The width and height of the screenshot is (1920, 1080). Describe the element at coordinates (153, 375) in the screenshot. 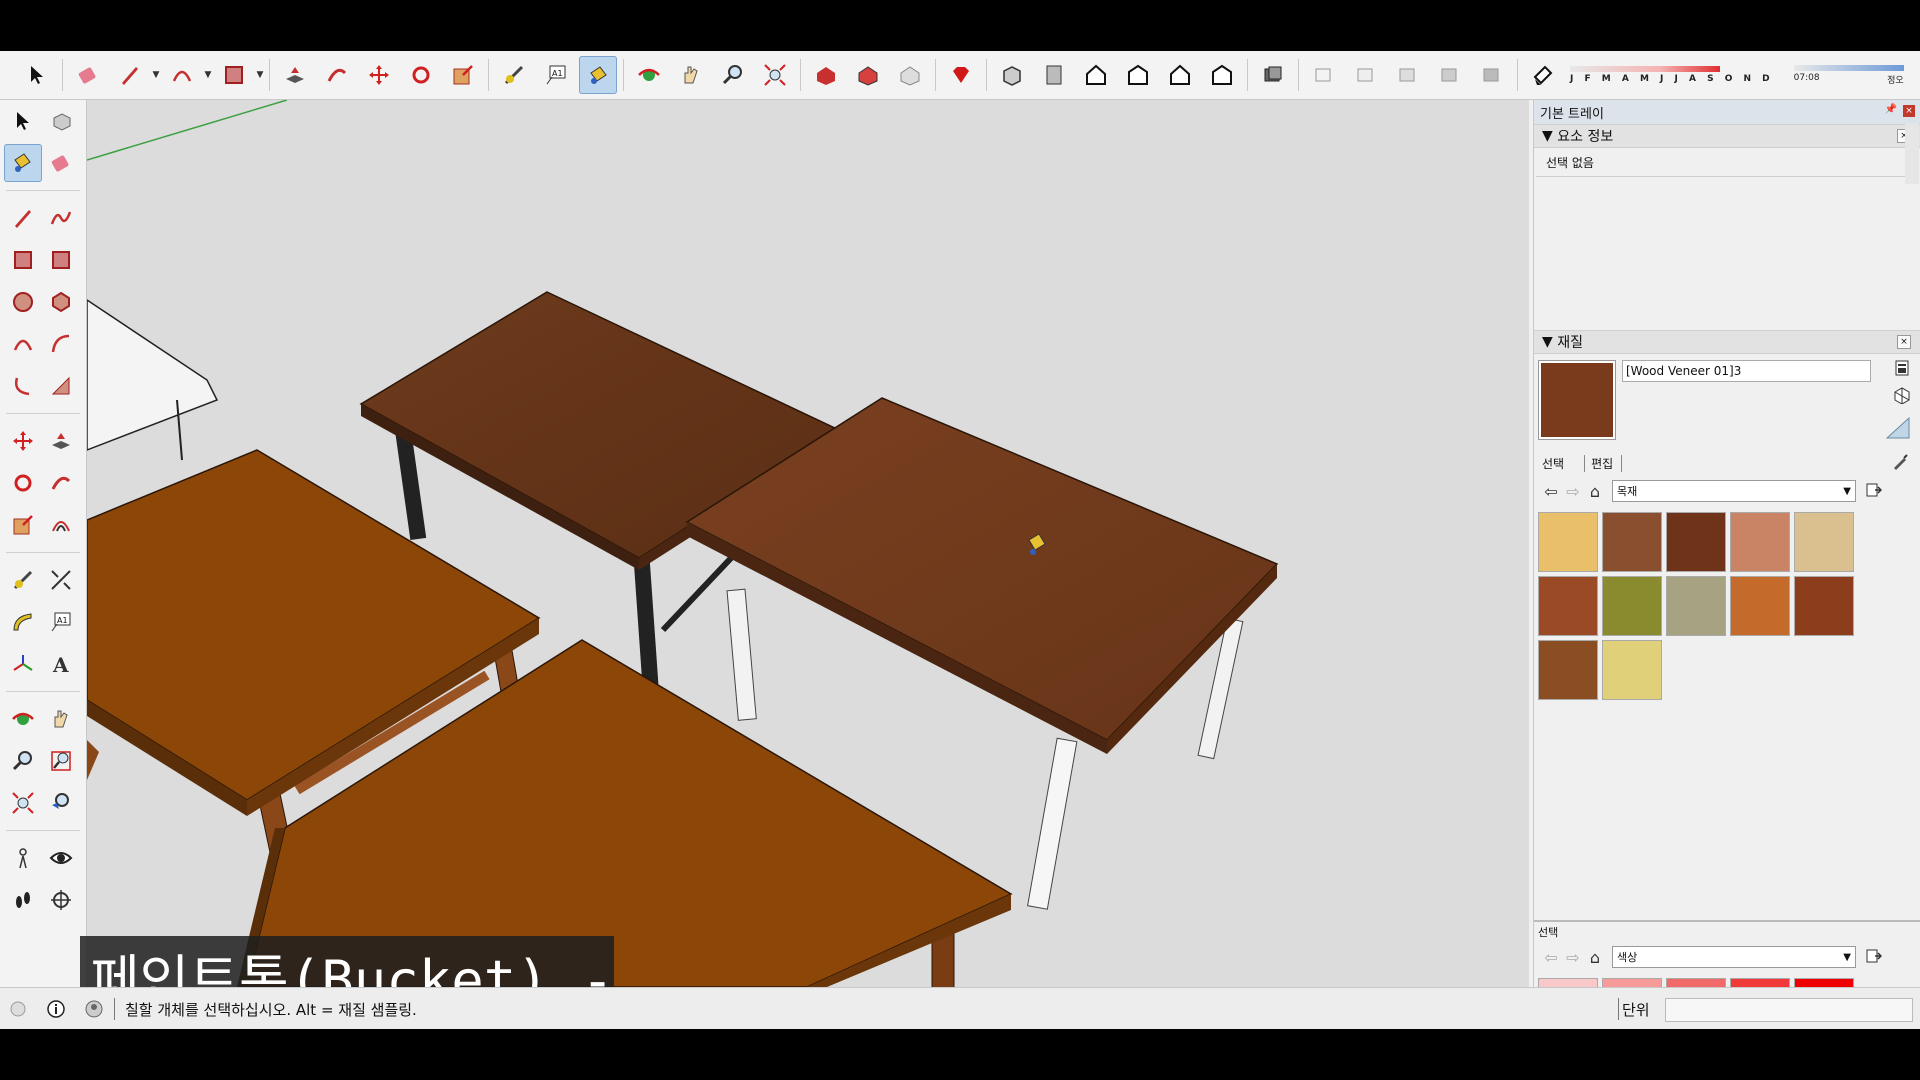

I see `white-table-top` at that location.